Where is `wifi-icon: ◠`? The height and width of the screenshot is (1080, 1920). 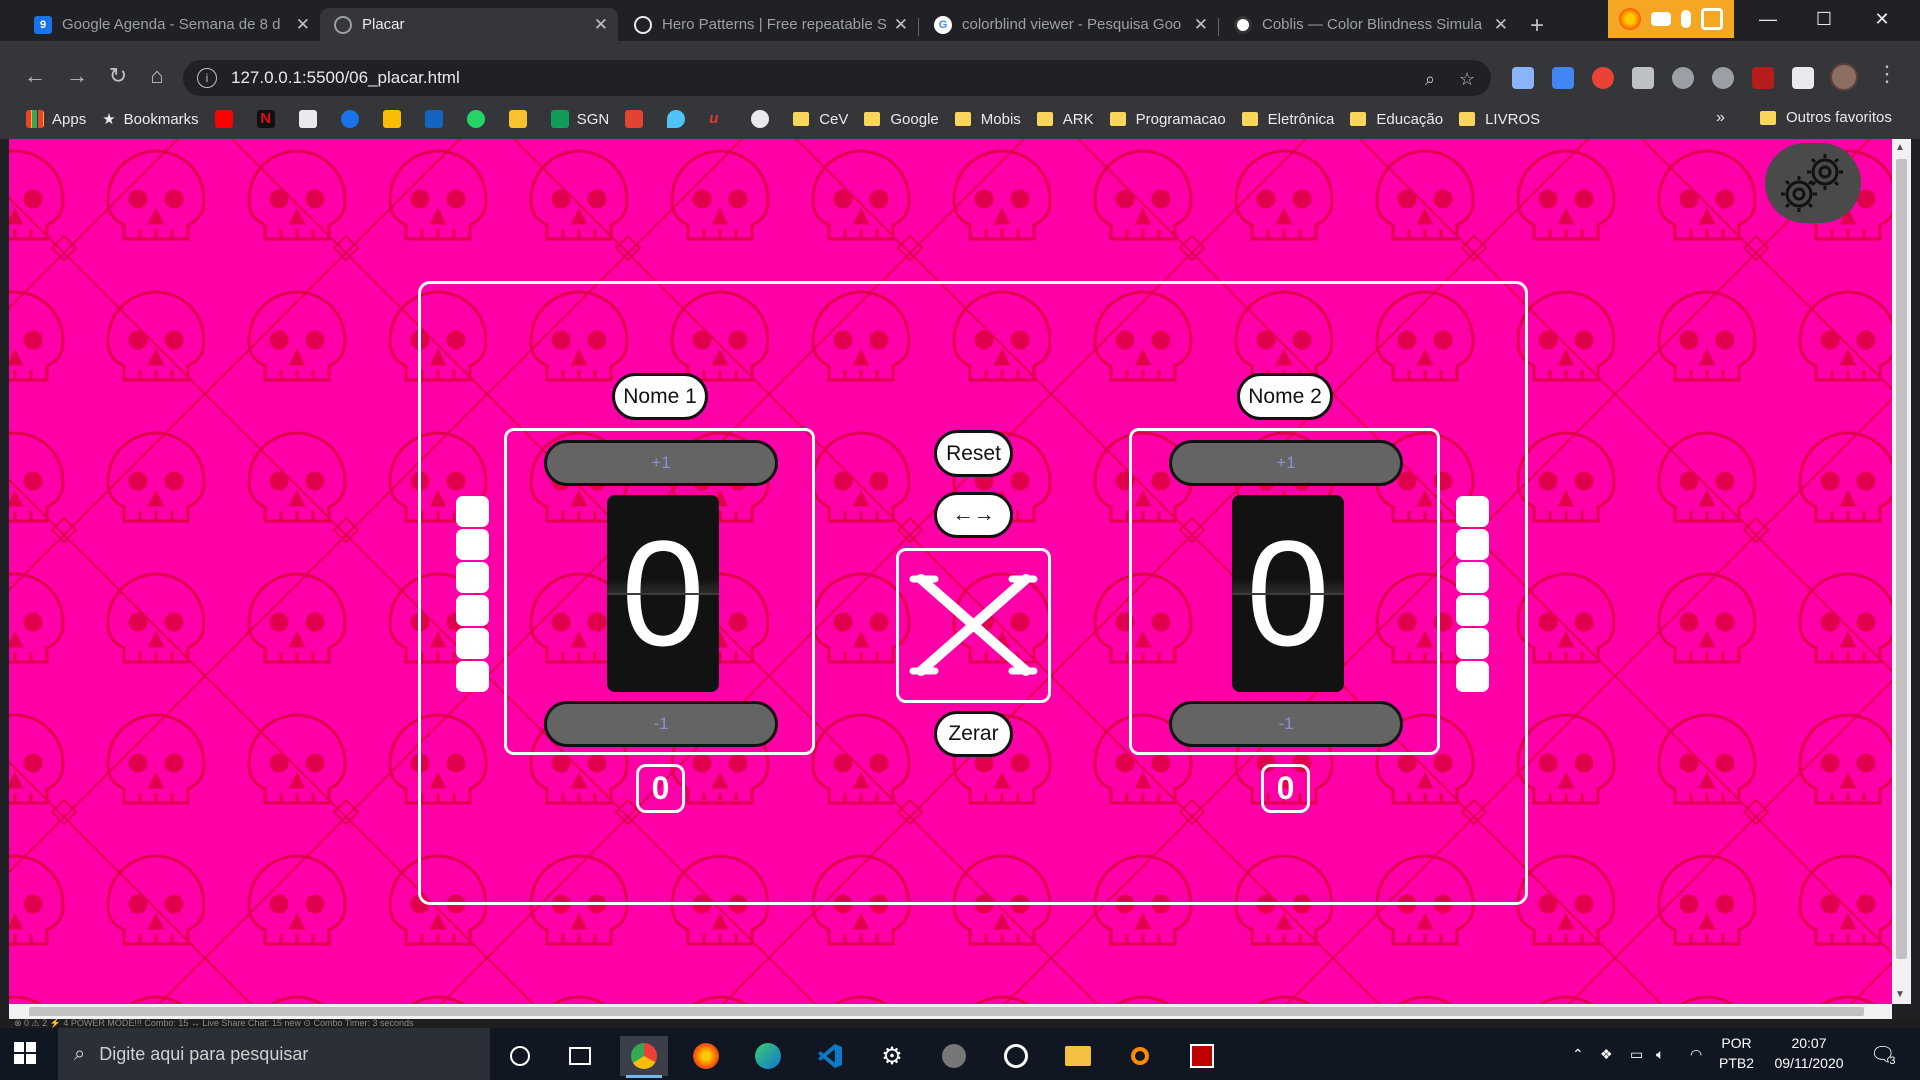 wifi-icon: ◠ is located at coordinates (1696, 1054).